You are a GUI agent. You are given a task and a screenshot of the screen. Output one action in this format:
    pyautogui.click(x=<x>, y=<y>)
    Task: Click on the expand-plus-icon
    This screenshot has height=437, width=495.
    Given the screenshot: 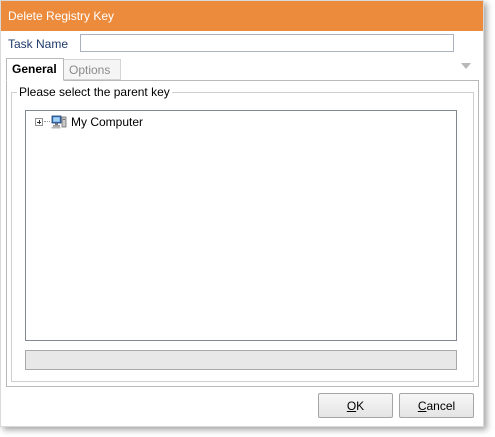 What is the action you would take?
    pyautogui.click(x=39, y=122)
    